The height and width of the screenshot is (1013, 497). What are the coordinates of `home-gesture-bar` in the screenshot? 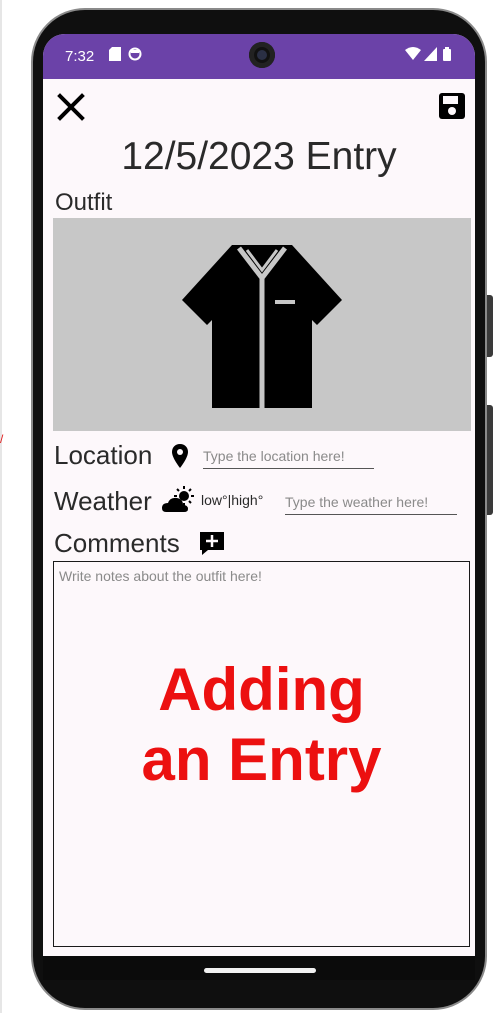 It's located at (260, 970).